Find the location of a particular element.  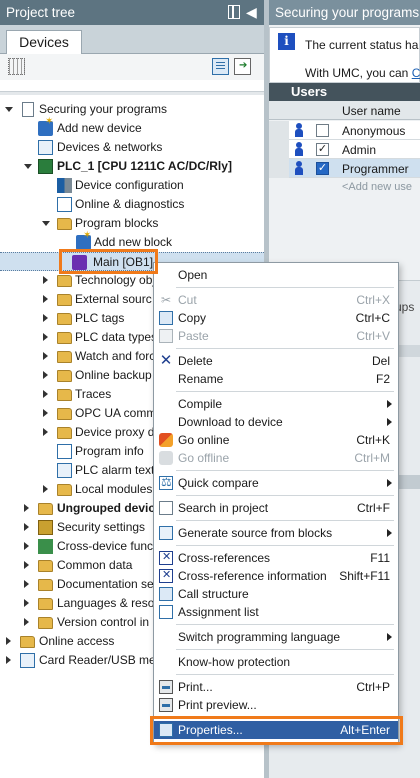

generate-source-icon is located at coordinates (166, 533).